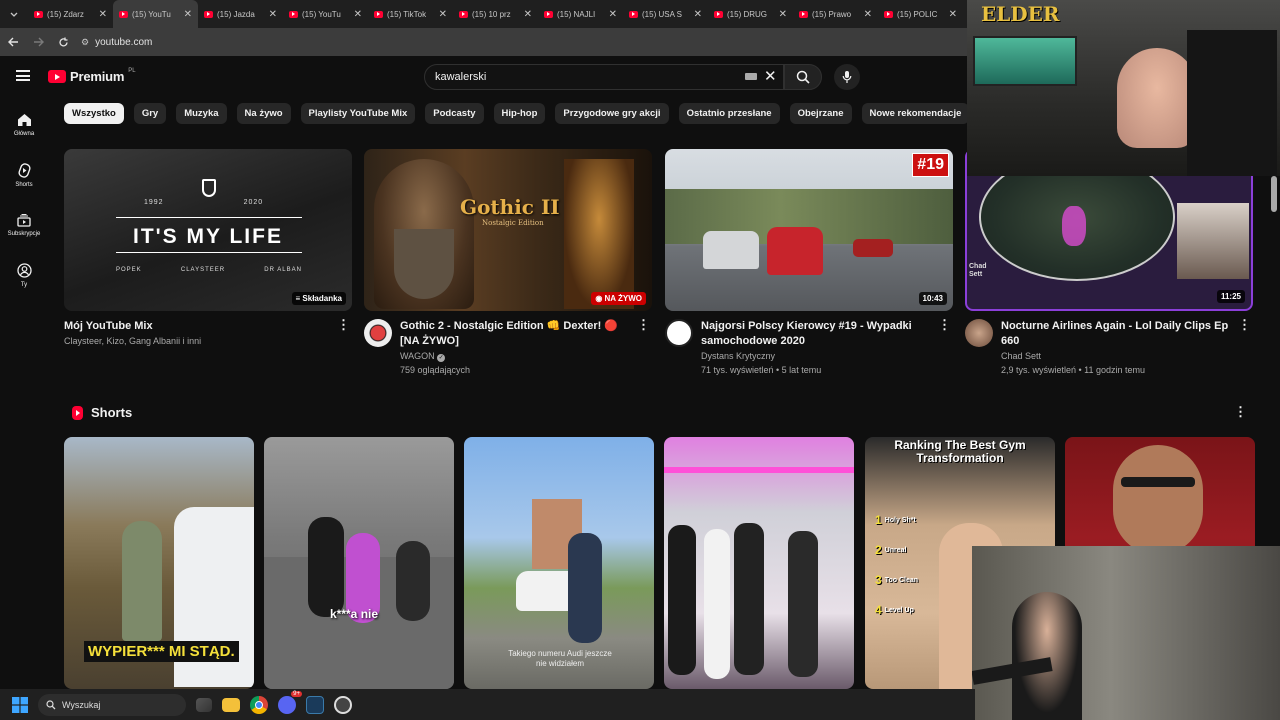  Describe the element at coordinates (38, 42) in the screenshot. I see `forward-icon` at that location.